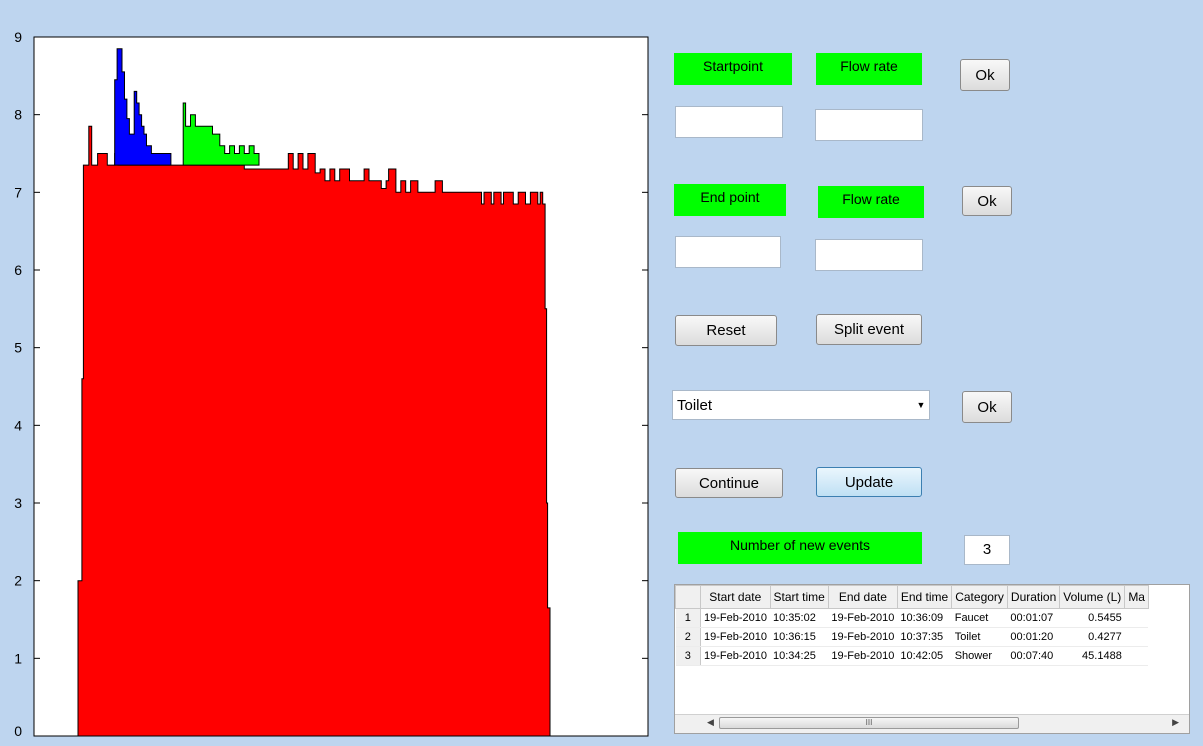 The image size is (1203, 746). Describe the element at coordinates (985, 75) in the screenshot. I see `ok-start-button: Ok` at that location.